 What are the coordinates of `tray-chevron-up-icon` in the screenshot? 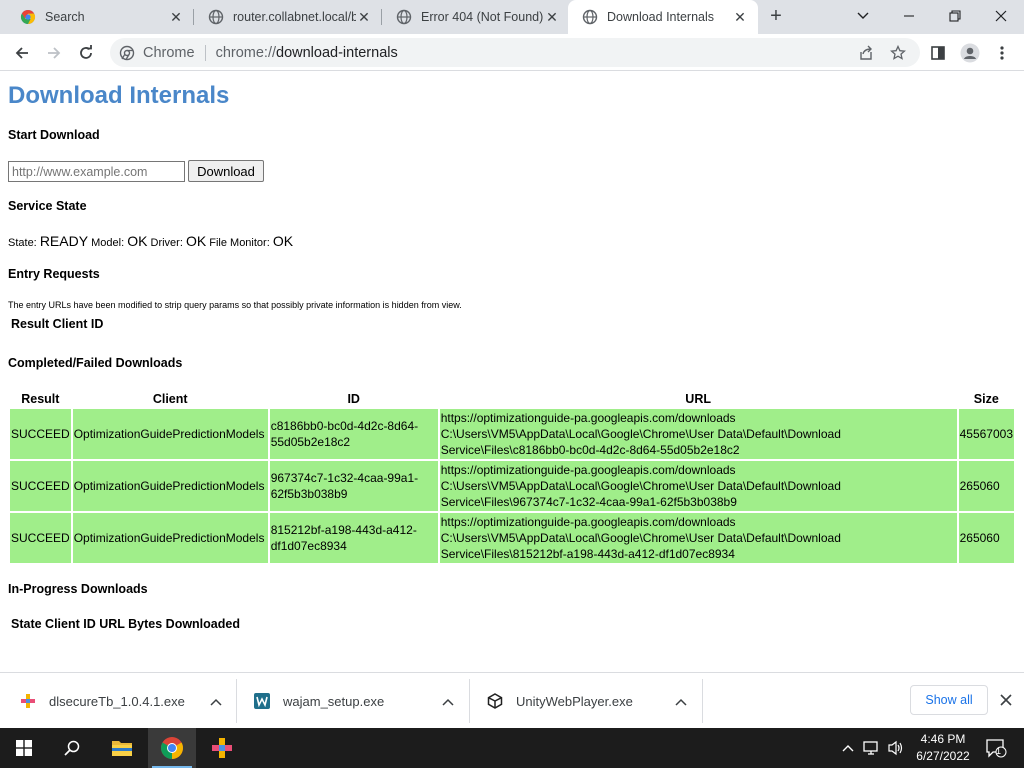 It's located at (848, 748).